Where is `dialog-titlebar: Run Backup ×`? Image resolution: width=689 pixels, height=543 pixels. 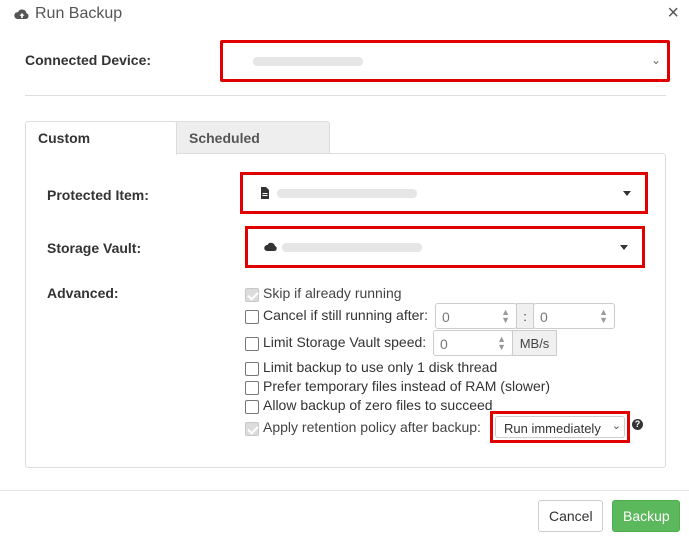 dialog-titlebar: Run Backup × is located at coordinates (344, 16).